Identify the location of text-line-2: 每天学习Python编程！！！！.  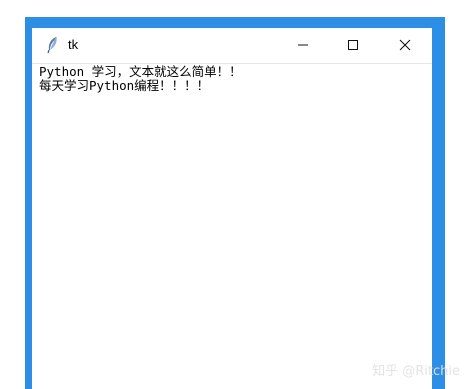
(124, 85).